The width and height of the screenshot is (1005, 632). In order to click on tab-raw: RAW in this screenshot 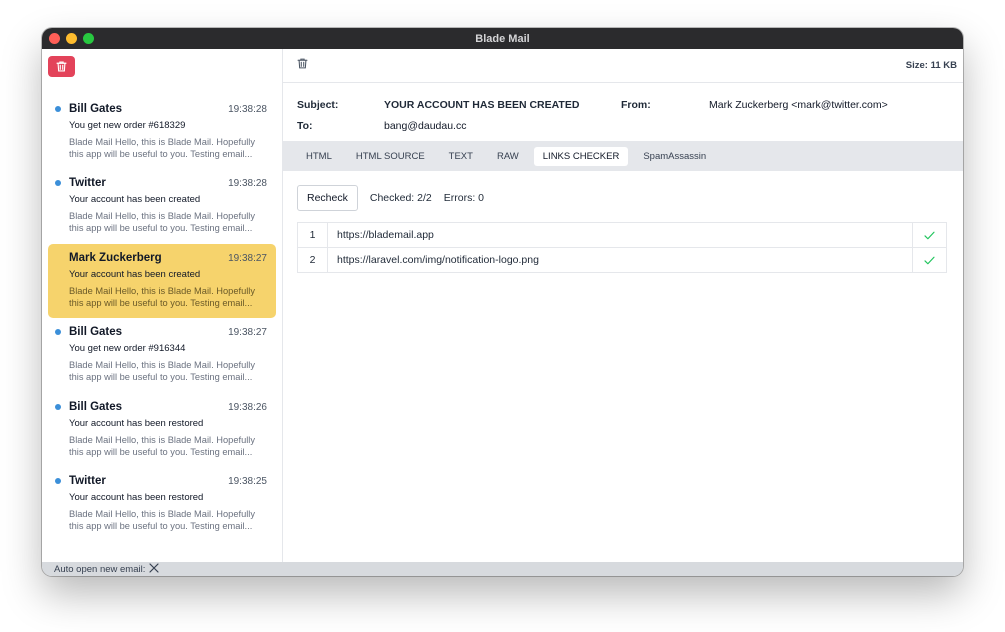, I will do `click(508, 156)`.